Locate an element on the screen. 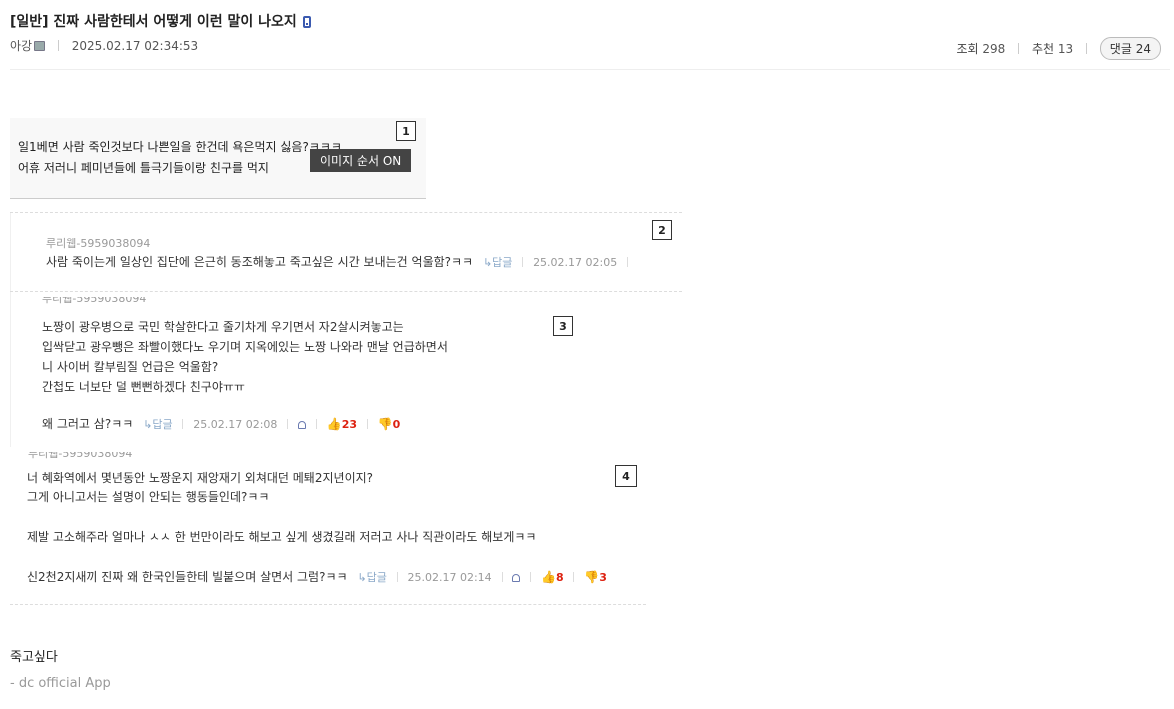 Image resolution: width=1174 pixels, height=709 pixels. image1-line: 어휴 저러니 페미년들에 틀극기들이랑 친구를 먹지 is located at coordinates (143, 168).